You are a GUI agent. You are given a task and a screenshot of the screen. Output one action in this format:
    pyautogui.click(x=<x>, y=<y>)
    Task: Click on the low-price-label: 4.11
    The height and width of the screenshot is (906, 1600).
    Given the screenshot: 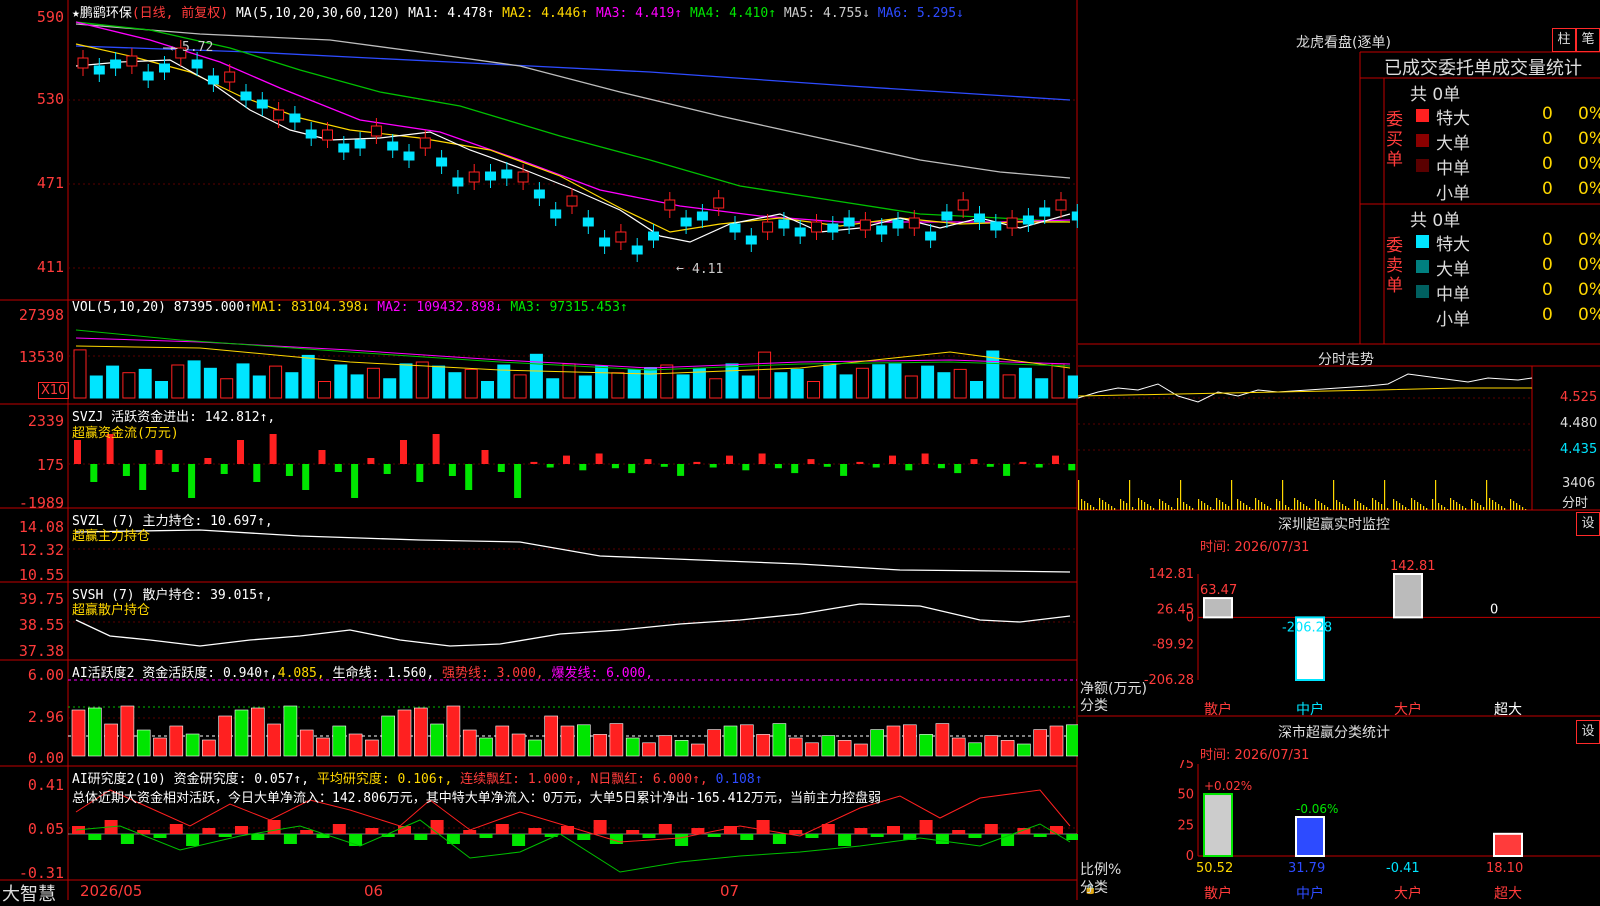 What is the action you would take?
    pyautogui.click(x=708, y=269)
    